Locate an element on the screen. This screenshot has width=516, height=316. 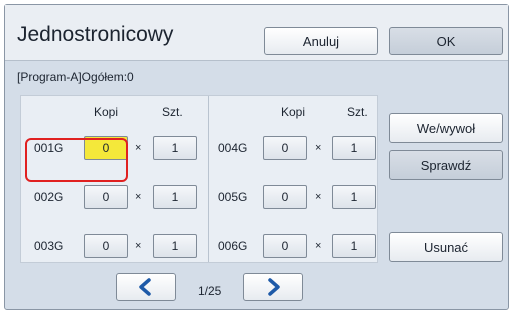
group-label-003g: 003G is located at coordinates (49, 246).